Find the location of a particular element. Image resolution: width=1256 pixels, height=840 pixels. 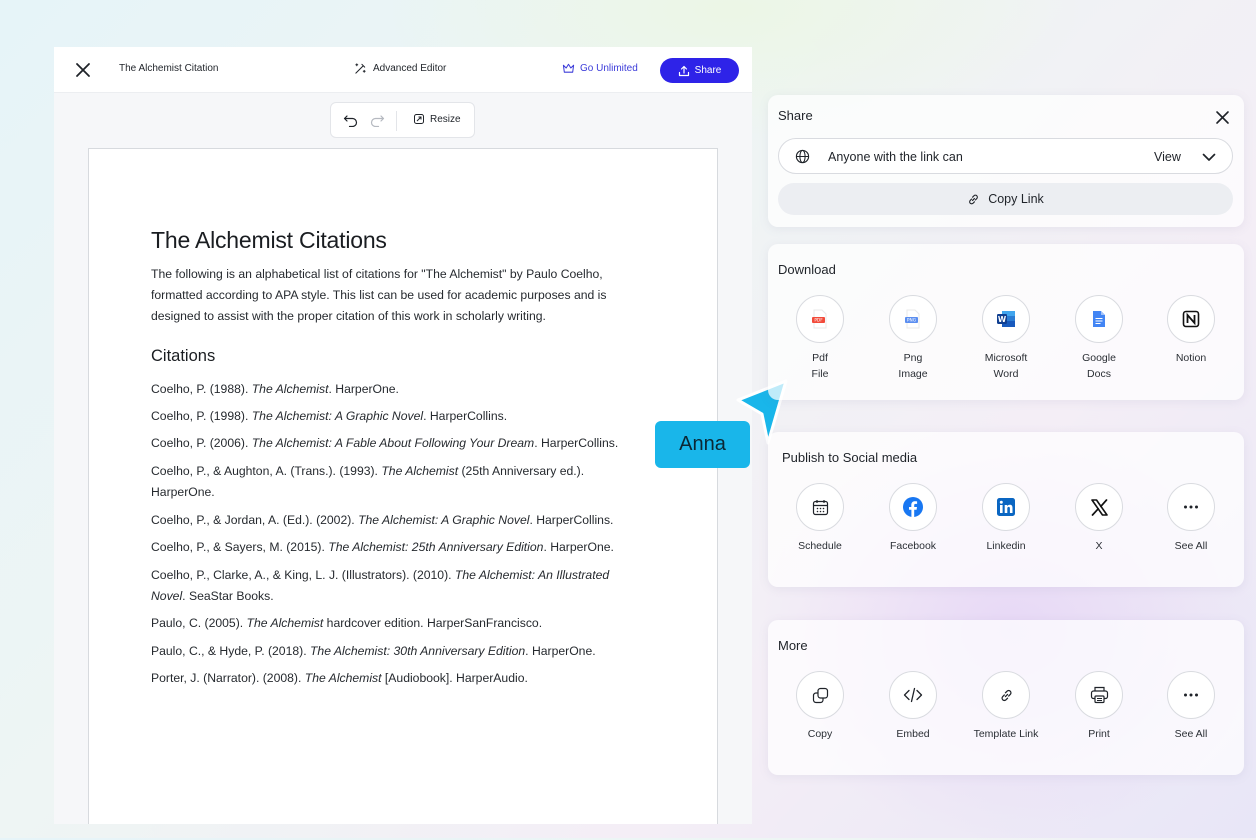

social-option-label: Linkedin is located at coordinates (1006, 546).